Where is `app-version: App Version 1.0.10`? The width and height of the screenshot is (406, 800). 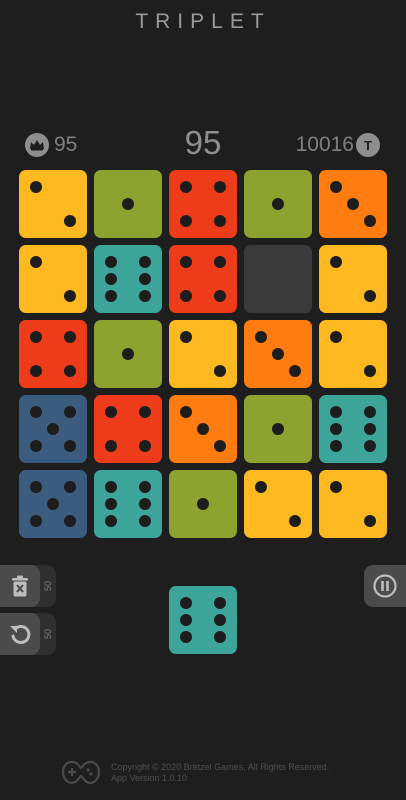
app-version: App Version 1.0.10 is located at coordinates (149, 778).